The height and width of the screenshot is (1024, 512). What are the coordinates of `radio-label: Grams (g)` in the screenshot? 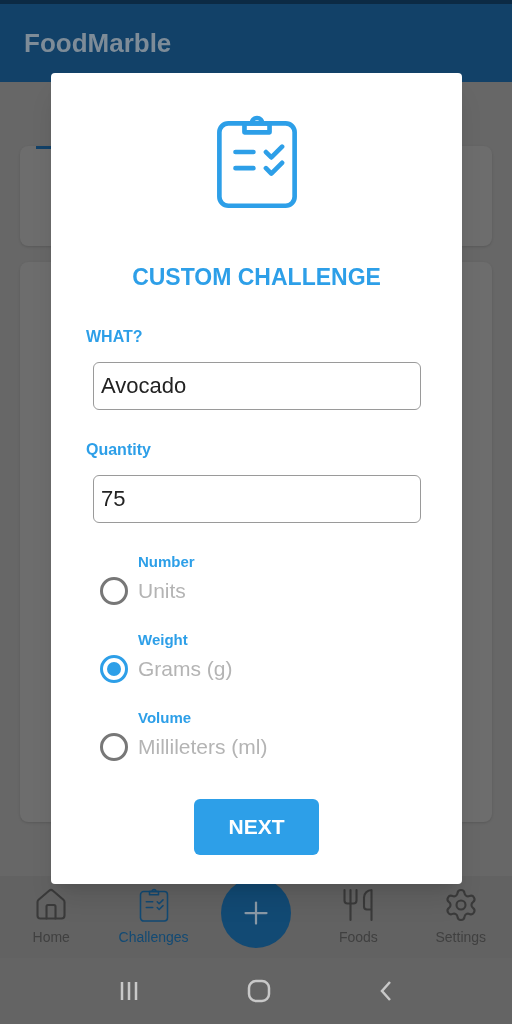 It's located at (185, 669).